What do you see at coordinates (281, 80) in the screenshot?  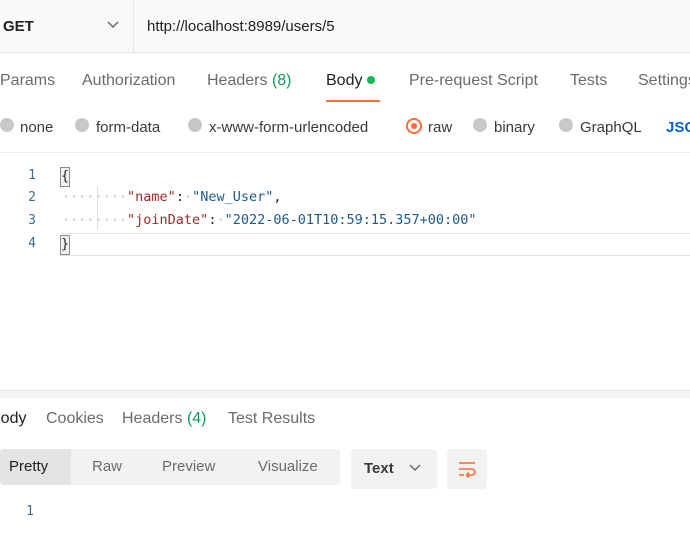 I see `headers-count: (8)` at bounding box center [281, 80].